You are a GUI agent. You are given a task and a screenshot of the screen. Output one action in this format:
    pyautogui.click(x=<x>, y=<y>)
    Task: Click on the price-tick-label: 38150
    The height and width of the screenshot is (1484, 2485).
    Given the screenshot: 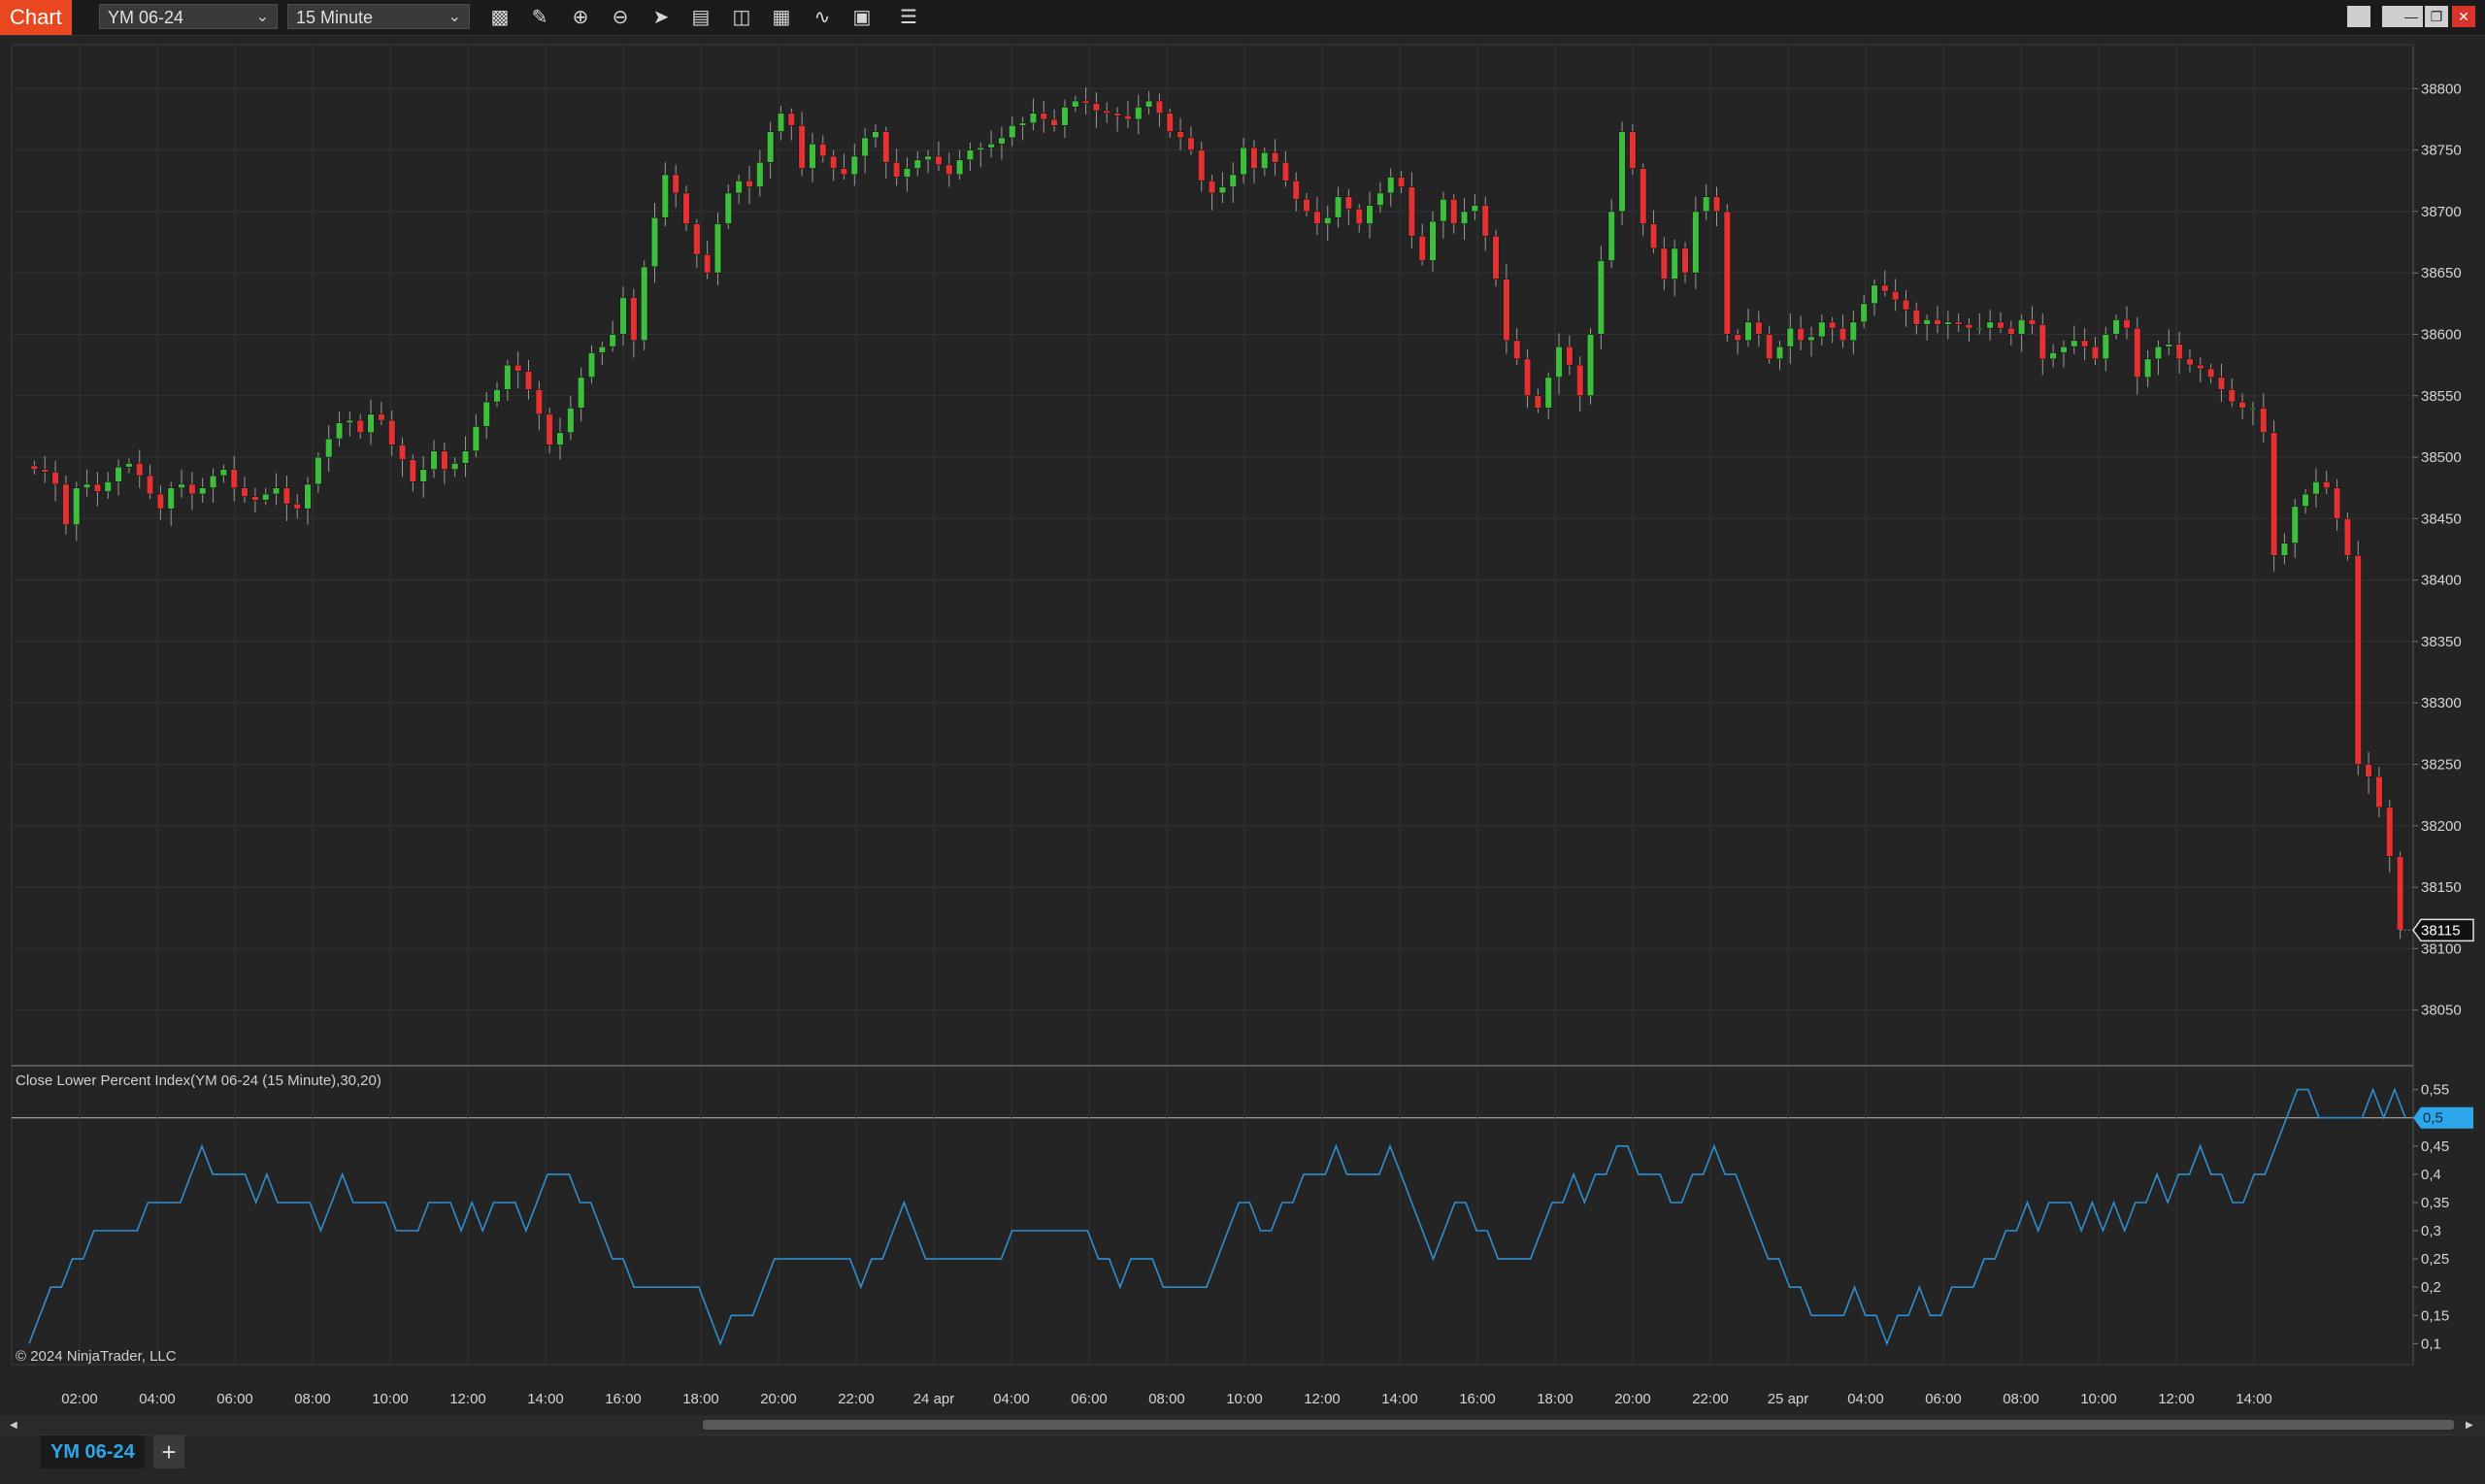 What is the action you would take?
    pyautogui.click(x=2441, y=887)
    